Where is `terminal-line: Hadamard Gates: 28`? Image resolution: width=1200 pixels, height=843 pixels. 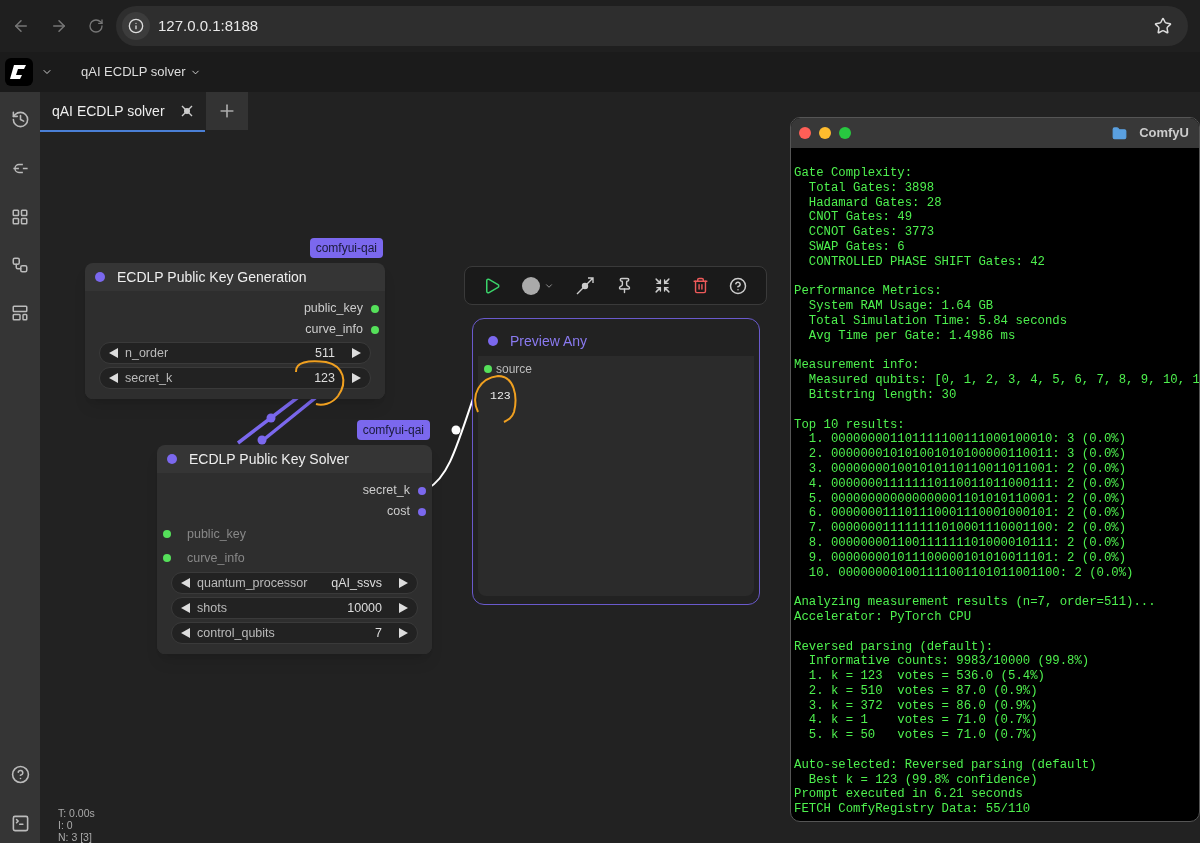
terminal-line: Hadamard Gates: 28 is located at coordinates (874, 203).